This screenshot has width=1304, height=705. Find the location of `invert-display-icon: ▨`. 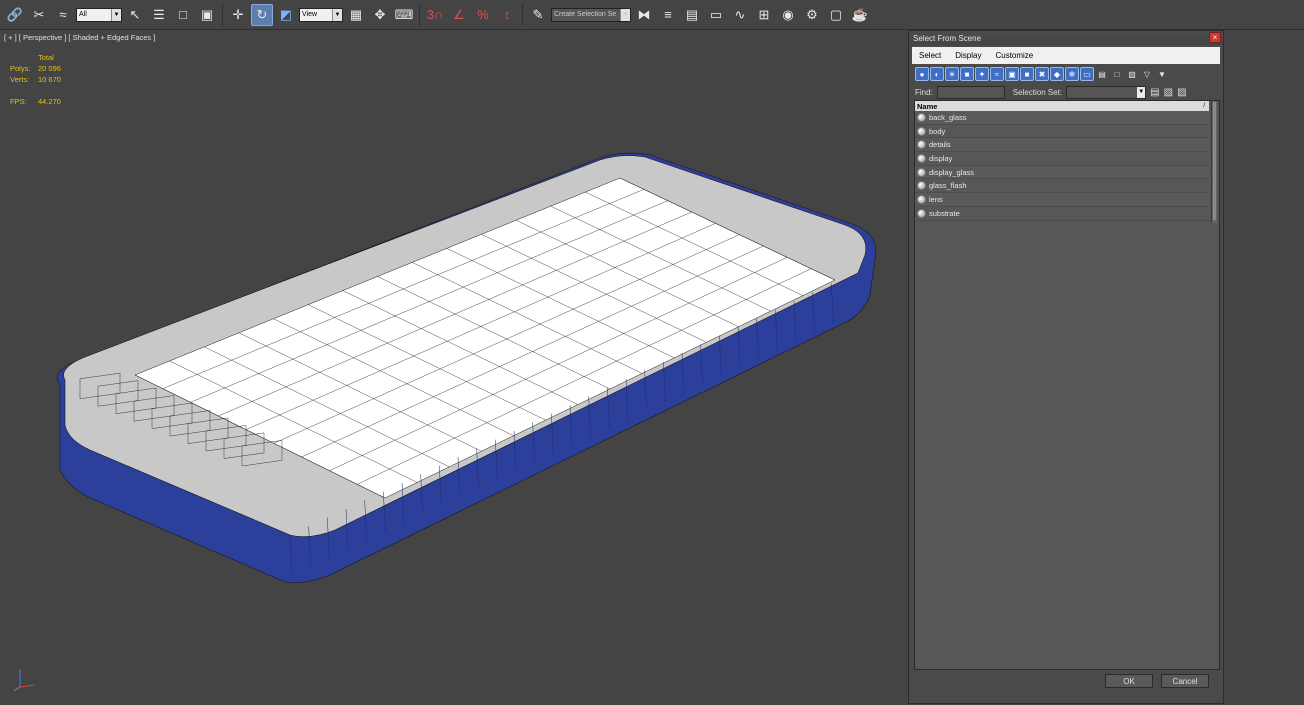

invert-display-icon: ▨ is located at coordinates (1132, 74).